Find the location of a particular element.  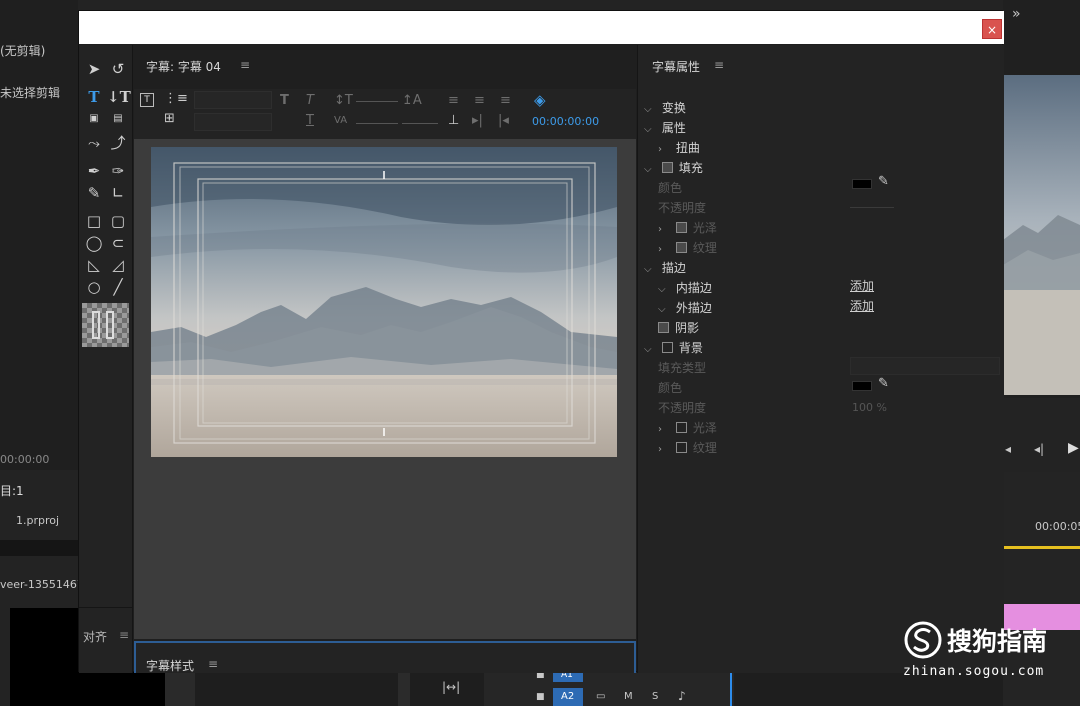

font-family-select is located at coordinates (233, 100).